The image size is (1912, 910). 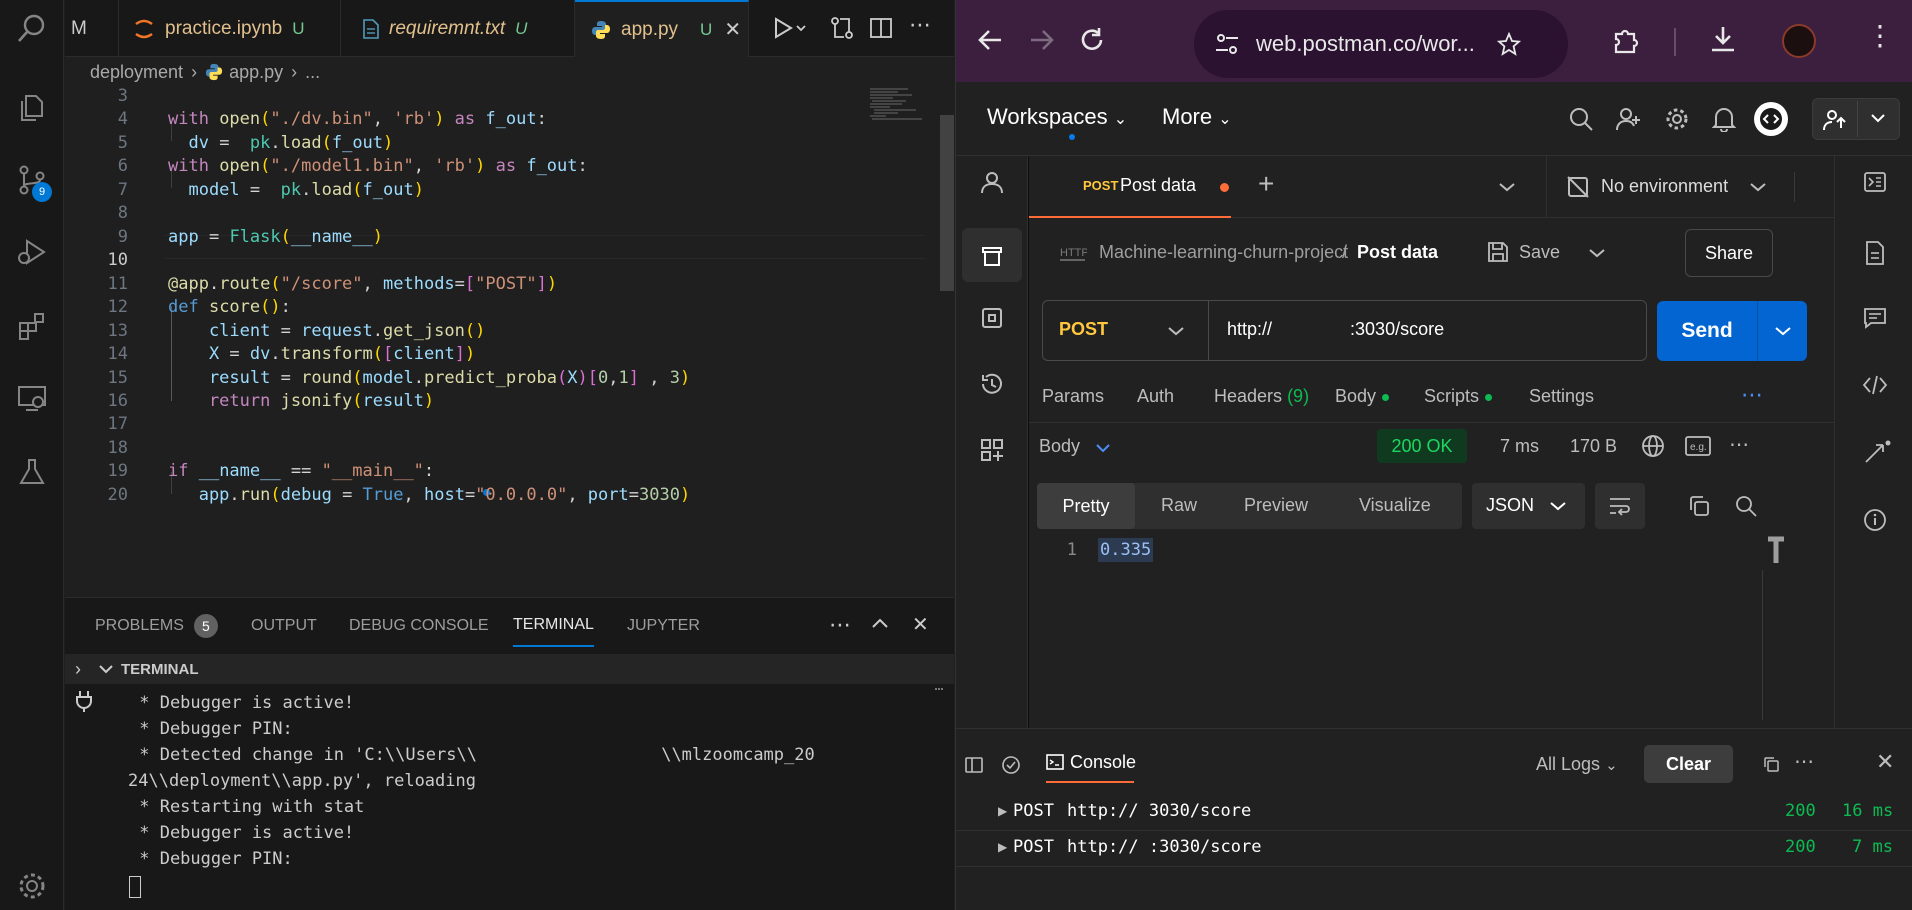 What do you see at coordinates (1223, 252) in the screenshot?
I see `breadcrumb-collection: Machine-learning-churn-project` at bounding box center [1223, 252].